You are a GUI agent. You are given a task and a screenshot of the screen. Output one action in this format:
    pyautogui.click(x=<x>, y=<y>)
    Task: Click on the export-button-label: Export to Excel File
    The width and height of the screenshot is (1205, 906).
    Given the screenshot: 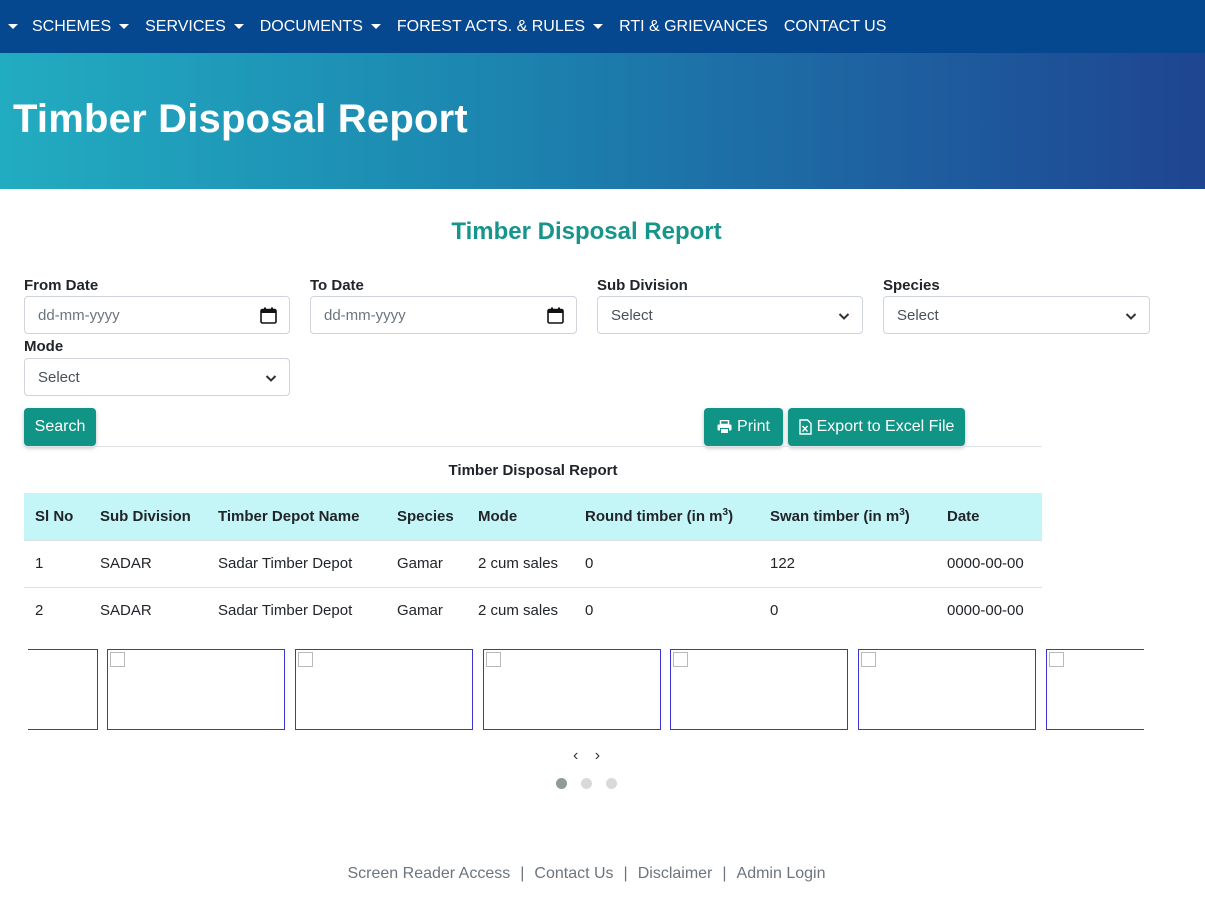 What is the action you would take?
    pyautogui.click(x=885, y=426)
    